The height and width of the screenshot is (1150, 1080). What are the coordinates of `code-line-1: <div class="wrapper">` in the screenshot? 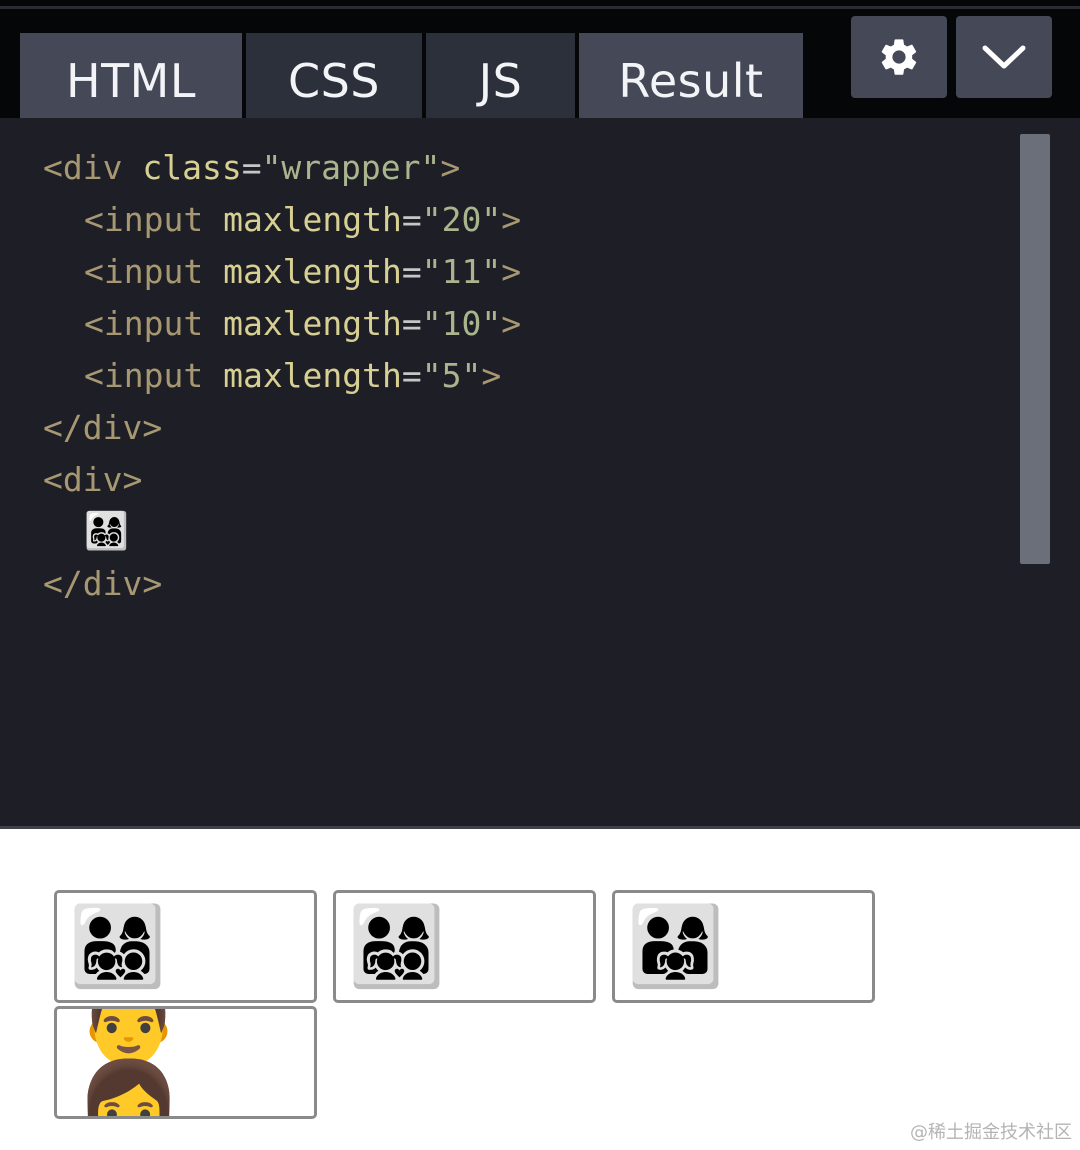 It's located at (251, 168).